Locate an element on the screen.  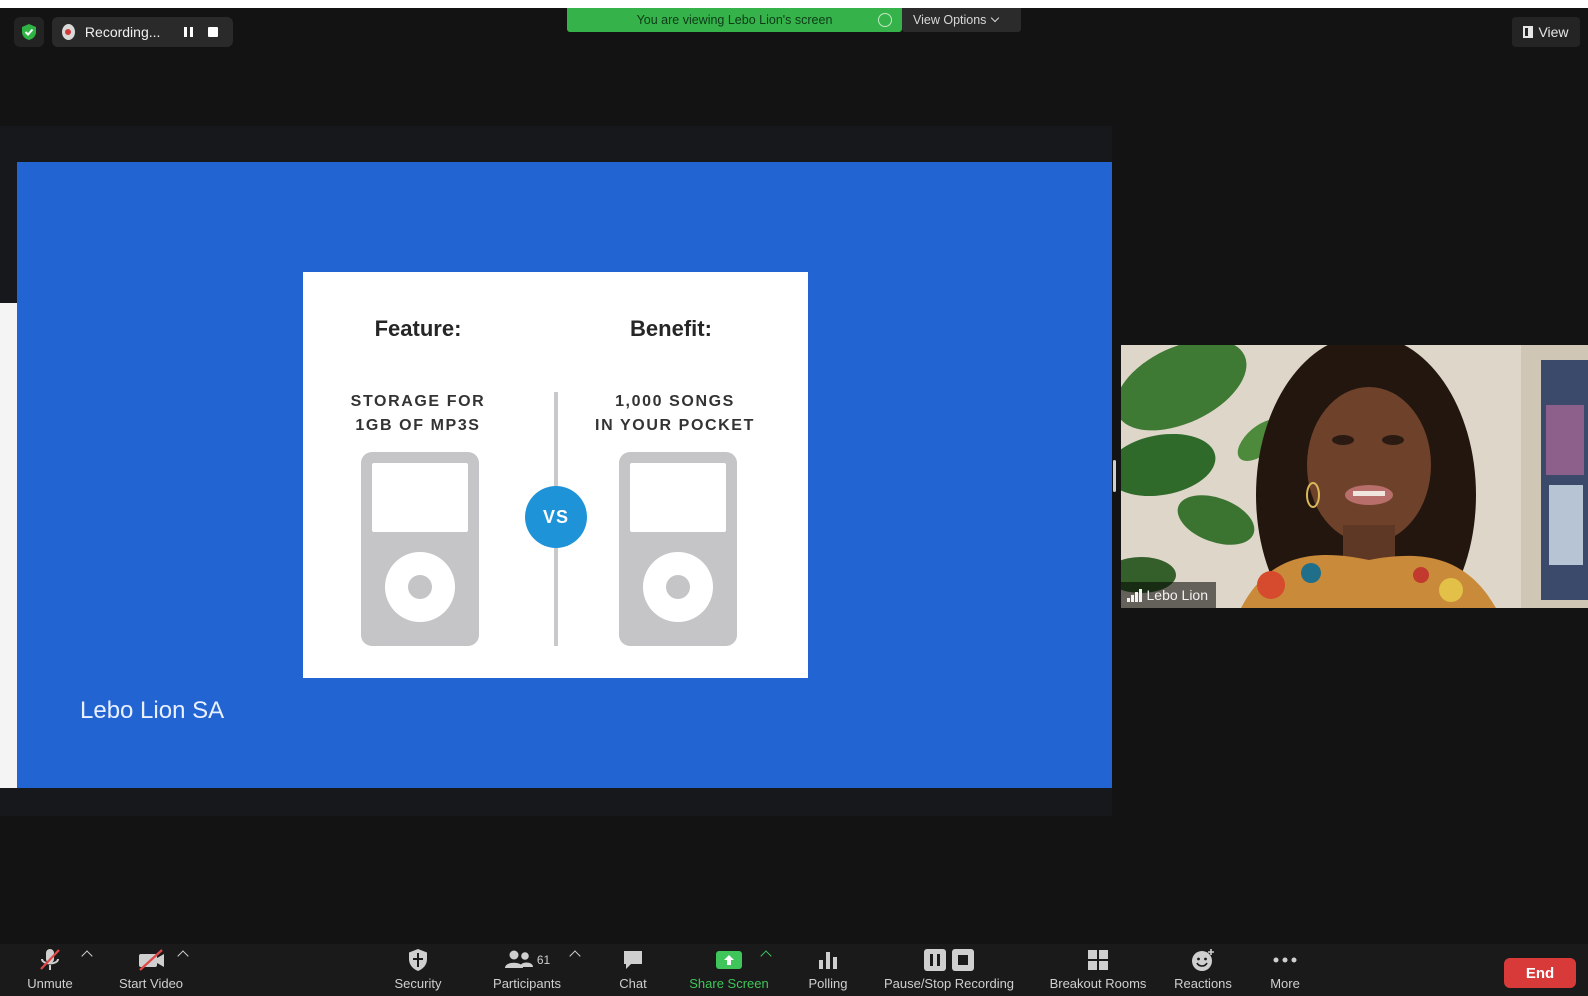
polling-button: Polling is located at coordinates (828, 970).